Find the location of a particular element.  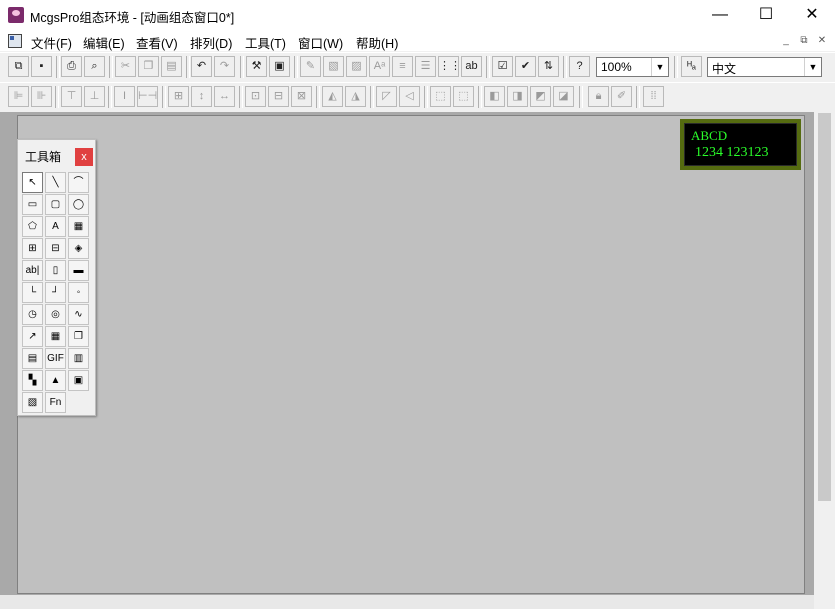

brush-icon: ✎ is located at coordinates (310, 66).